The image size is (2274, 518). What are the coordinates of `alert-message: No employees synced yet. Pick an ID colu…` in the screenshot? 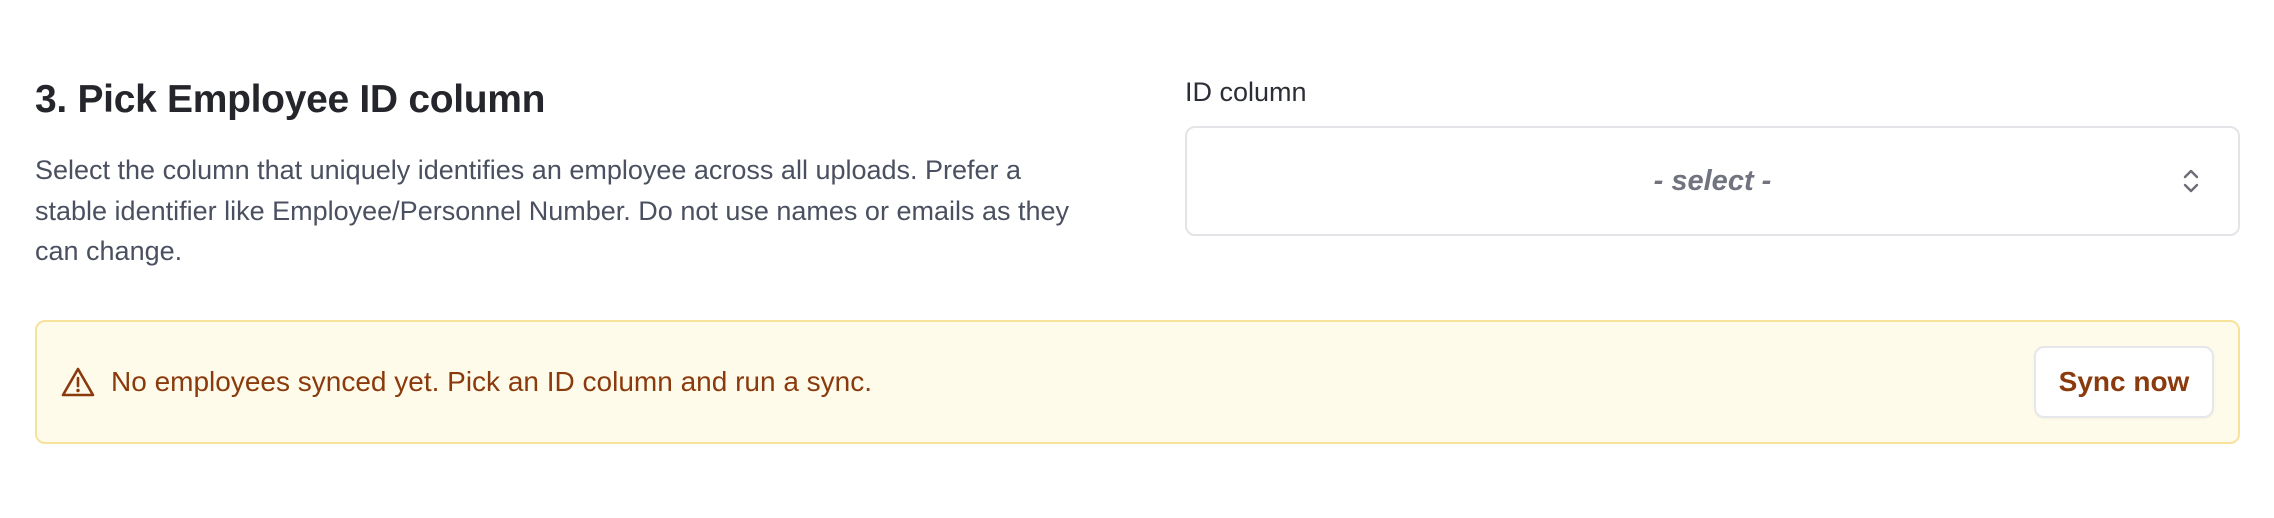 It's located at (492, 381).